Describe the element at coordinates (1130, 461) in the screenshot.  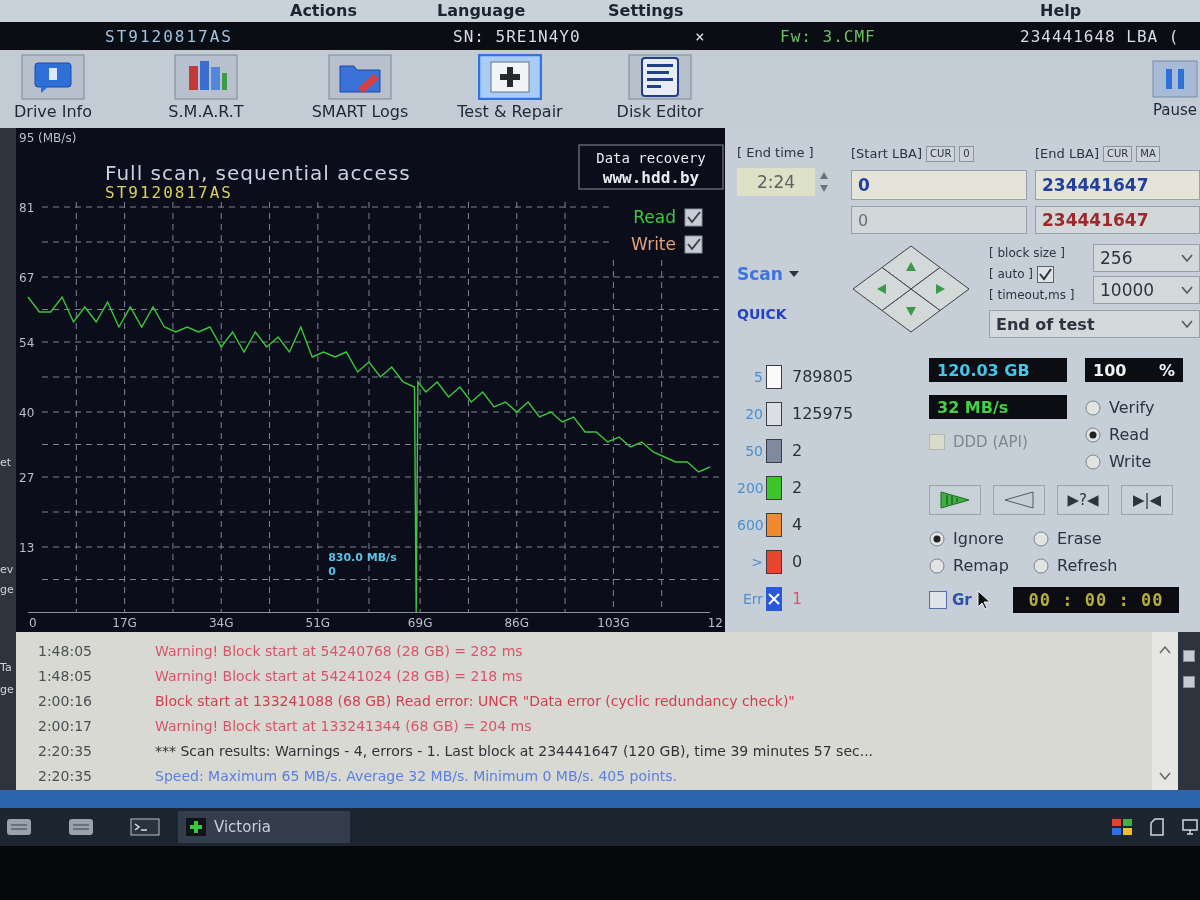
I see `radio-label: Write` at that location.